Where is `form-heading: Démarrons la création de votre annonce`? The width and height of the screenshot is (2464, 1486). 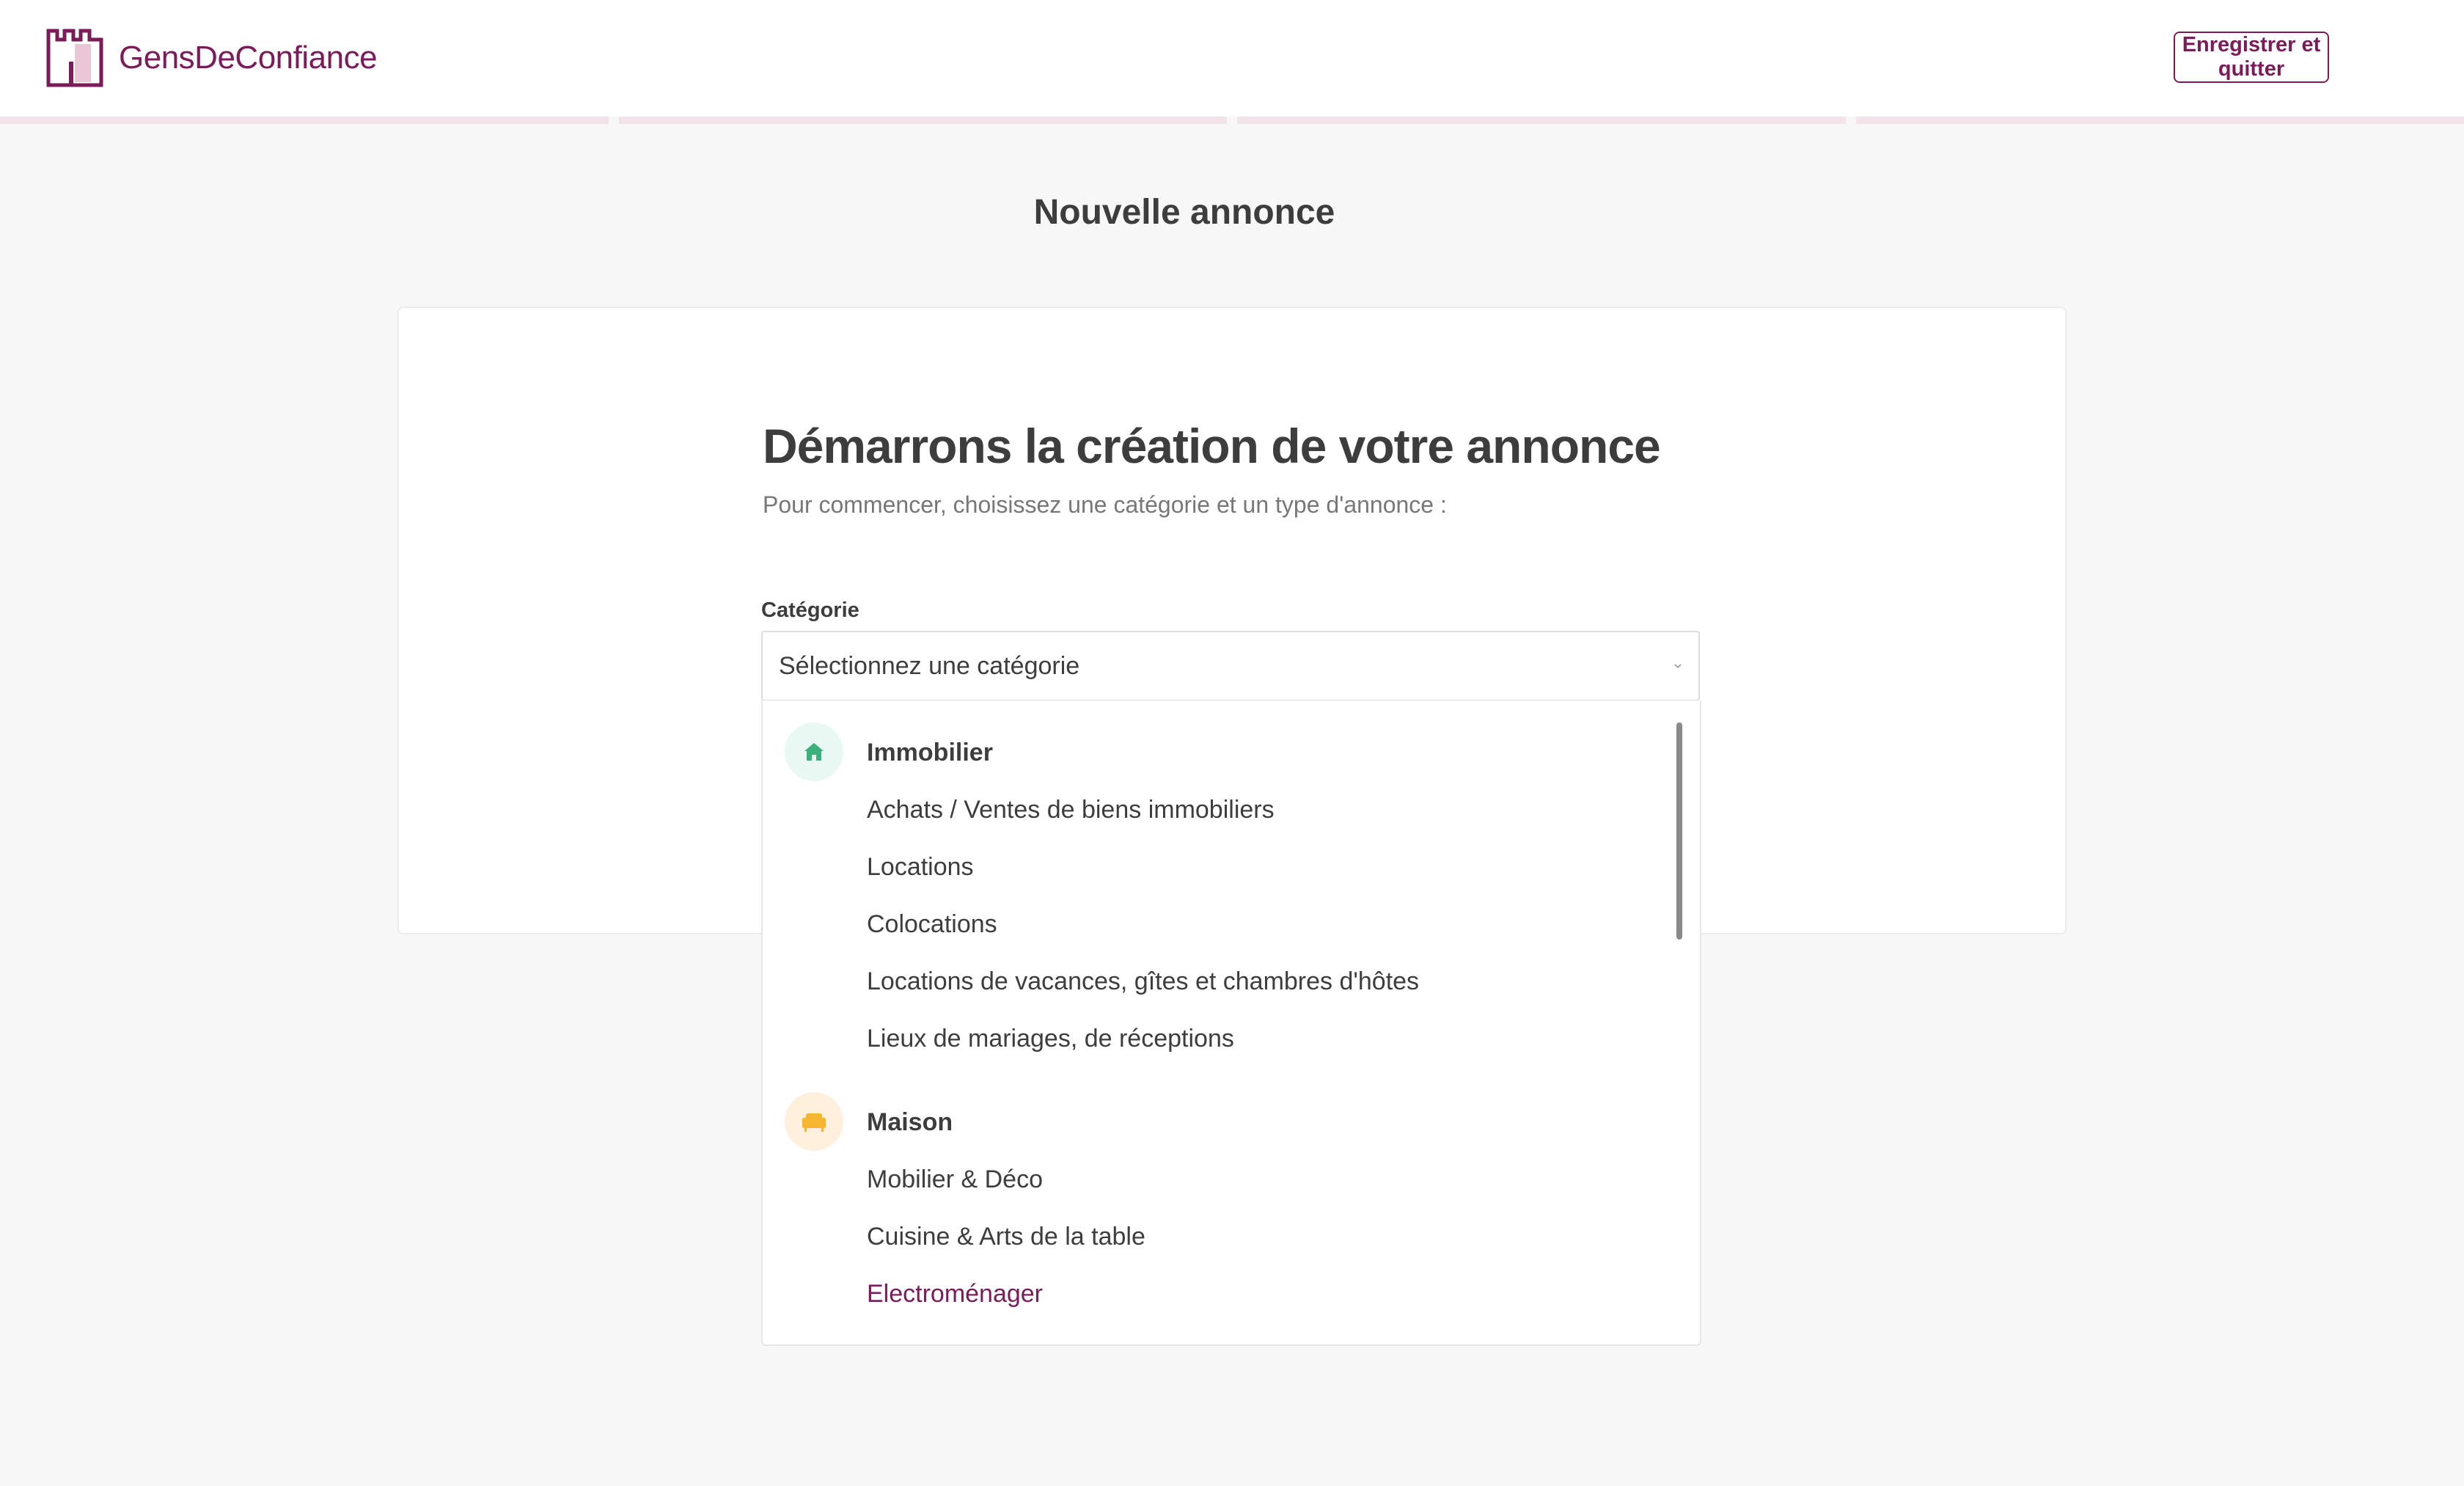 form-heading: Démarrons la création de votre annonce is located at coordinates (1212, 446).